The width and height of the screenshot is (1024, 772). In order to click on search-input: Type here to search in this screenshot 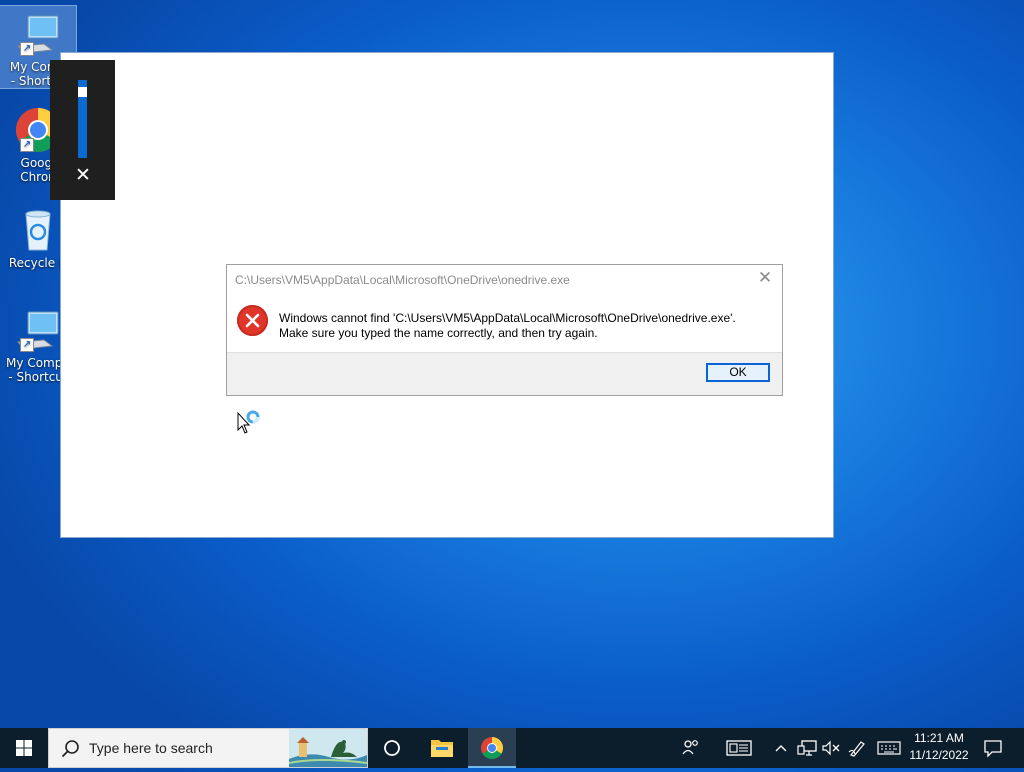, I will do `click(208, 748)`.